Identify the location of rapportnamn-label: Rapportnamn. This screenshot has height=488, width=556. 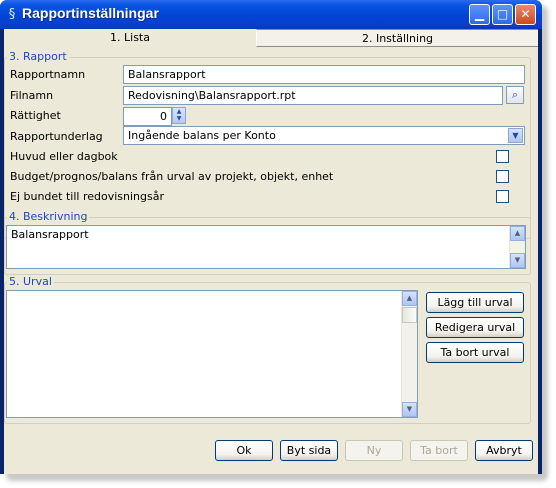
(48, 74).